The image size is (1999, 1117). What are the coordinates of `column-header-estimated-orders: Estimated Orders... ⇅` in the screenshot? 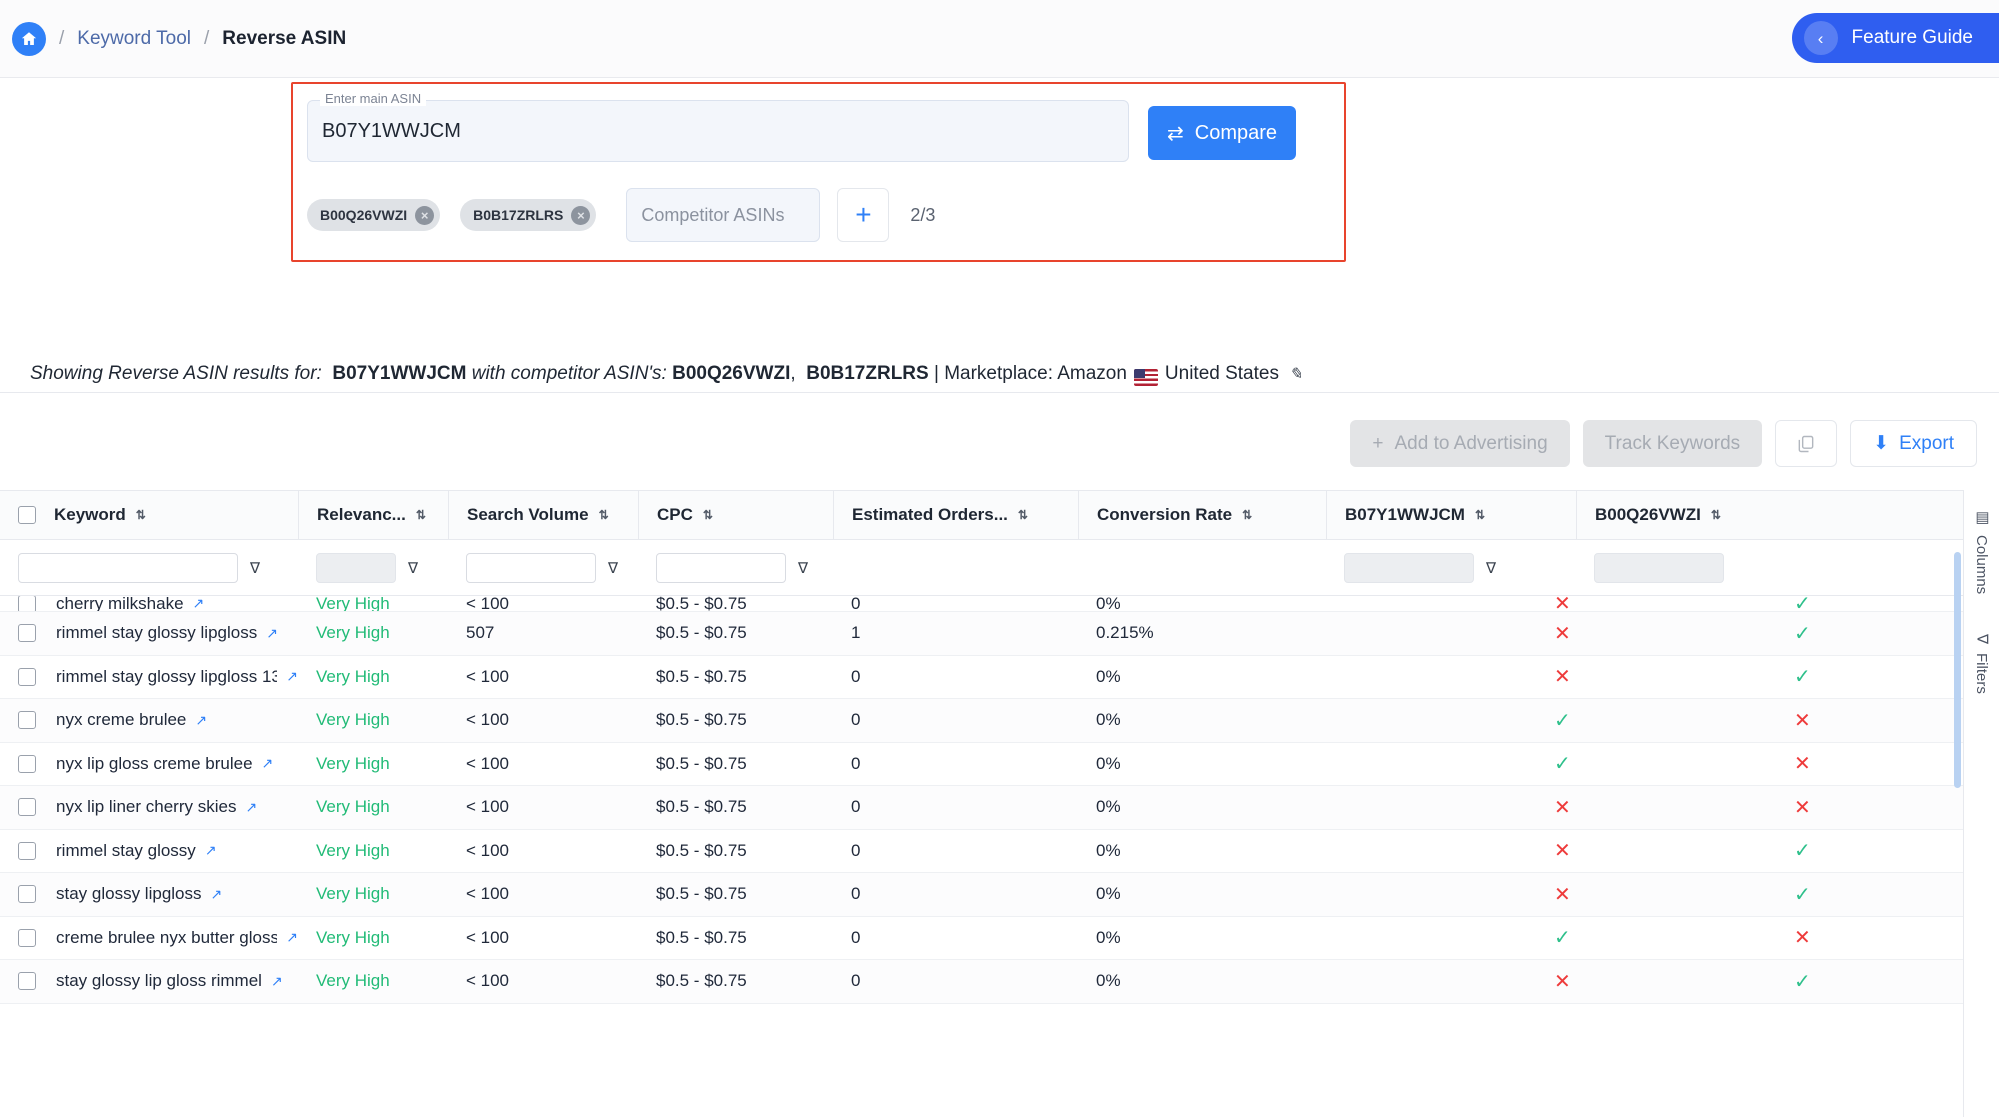 It's located at (955, 515).